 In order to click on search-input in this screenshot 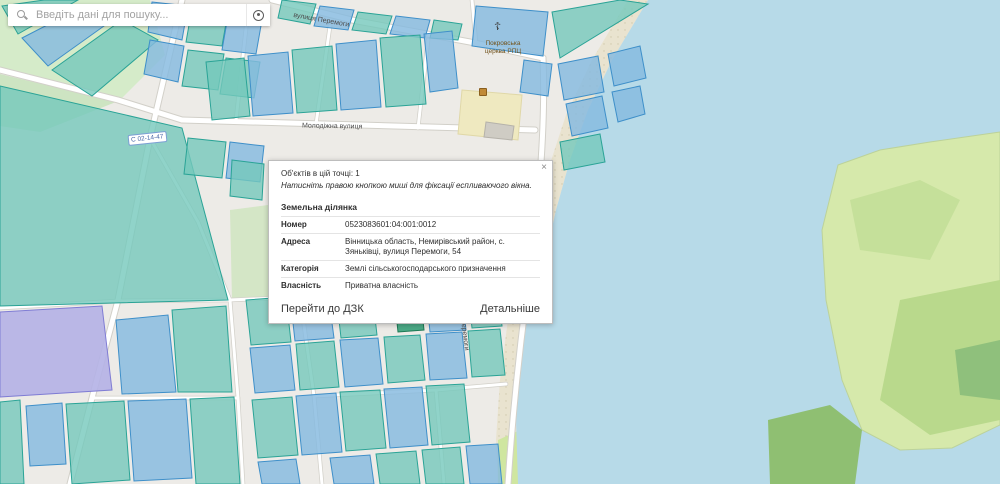, I will do `click(137, 15)`.